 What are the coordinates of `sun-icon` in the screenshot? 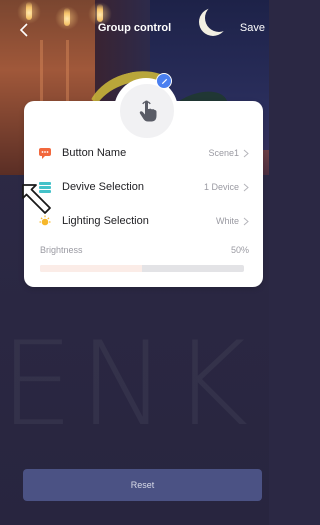 It's located at (45, 221).